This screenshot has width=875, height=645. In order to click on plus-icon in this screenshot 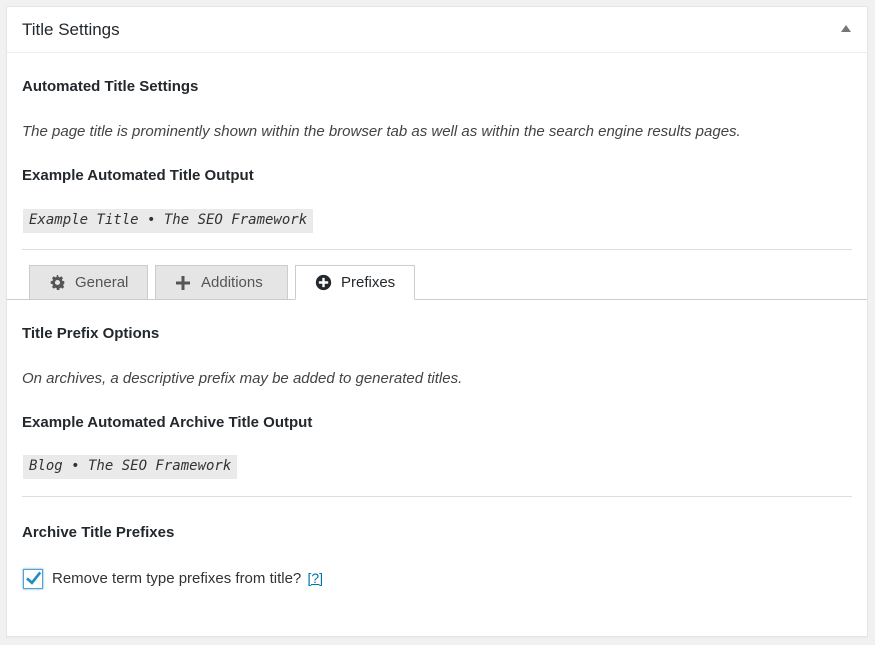, I will do `click(183, 283)`.